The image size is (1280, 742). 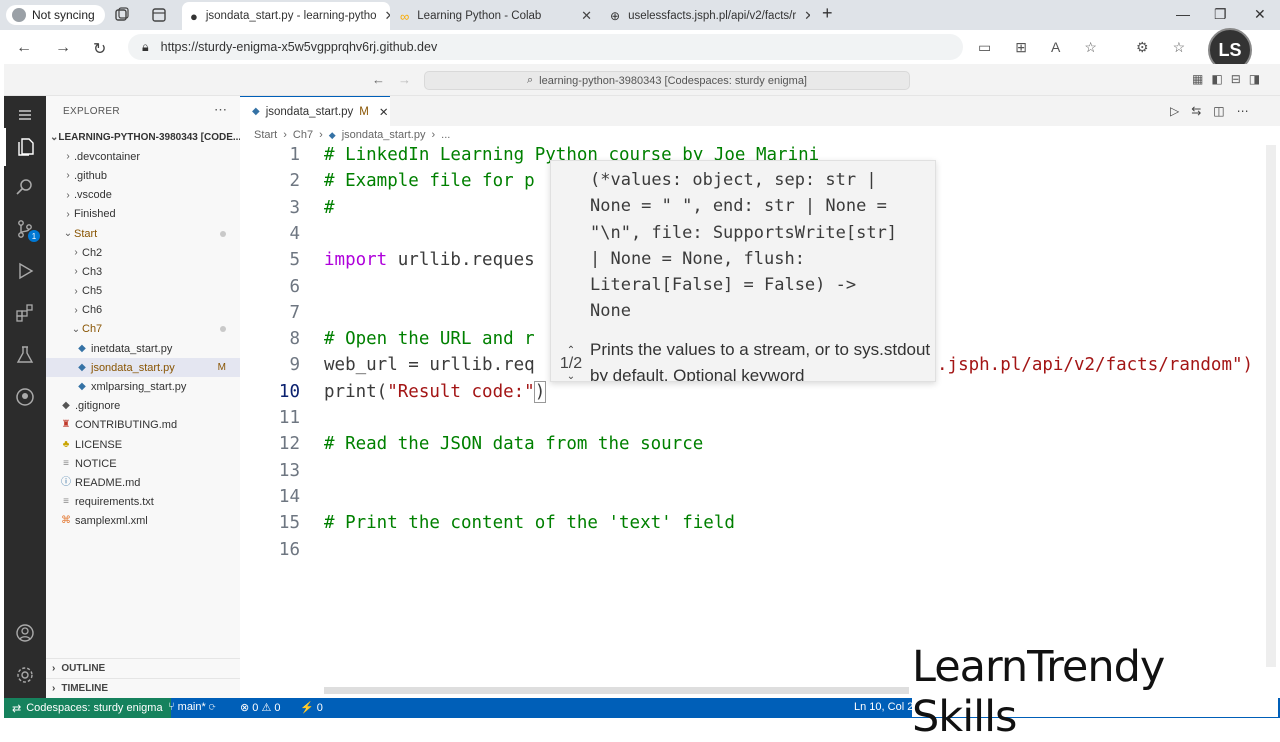 I want to click on tree-folder: › .vscode, so click(x=143, y=195).